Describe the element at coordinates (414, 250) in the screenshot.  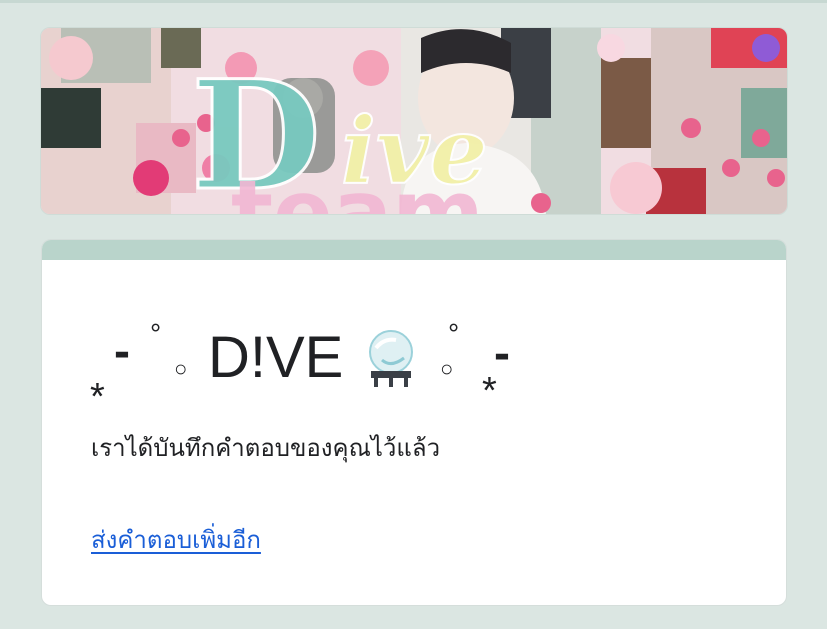
I see `card-accent-bar` at that location.